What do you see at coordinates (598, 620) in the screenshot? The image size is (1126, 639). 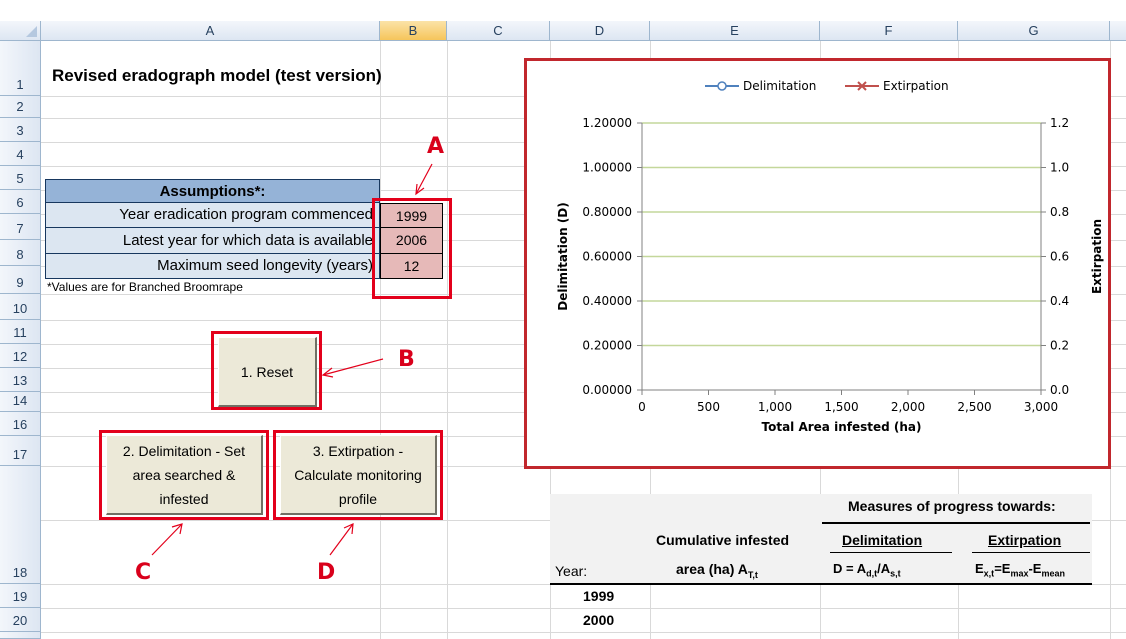 I see `year-cell: 2000` at bounding box center [598, 620].